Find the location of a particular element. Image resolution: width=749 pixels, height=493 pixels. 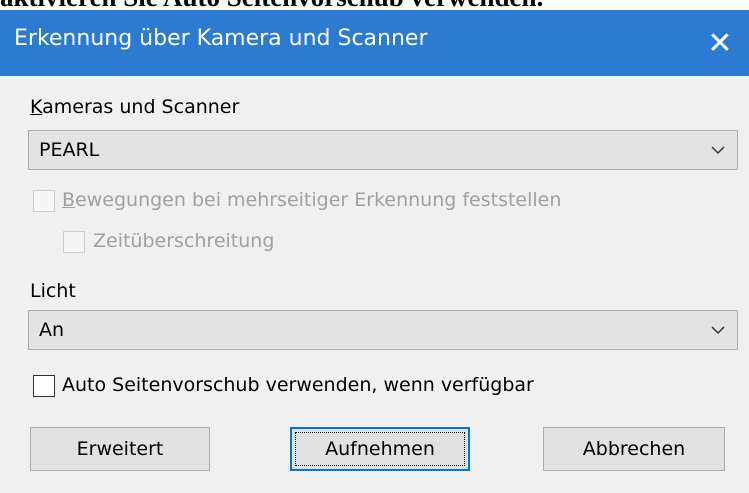

camera-scanner-select: PEARL is located at coordinates (383, 150).